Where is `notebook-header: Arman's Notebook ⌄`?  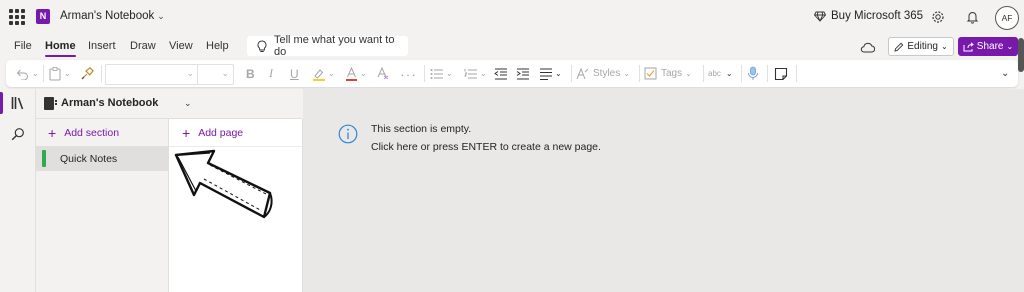
notebook-header: Arman's Notebook ⌄ is located at coordinates (169, 104).